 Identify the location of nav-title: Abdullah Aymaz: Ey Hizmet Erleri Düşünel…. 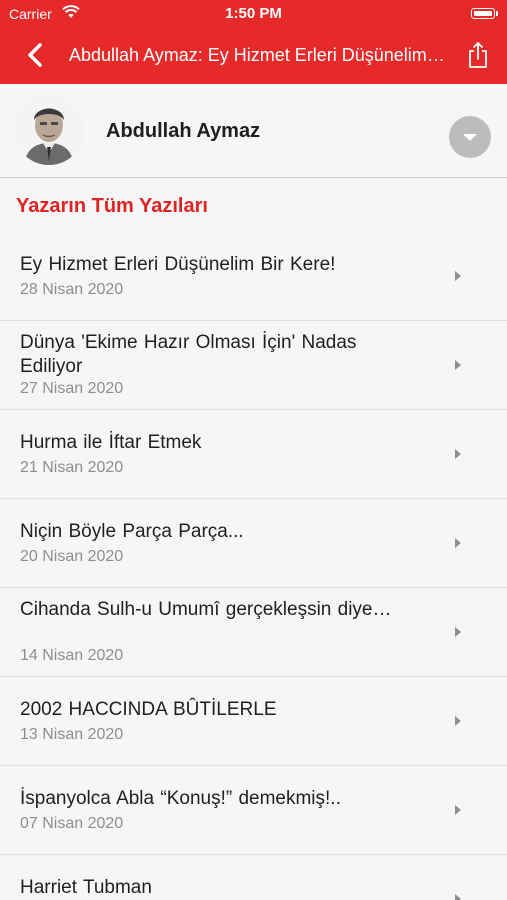
(257, 55).